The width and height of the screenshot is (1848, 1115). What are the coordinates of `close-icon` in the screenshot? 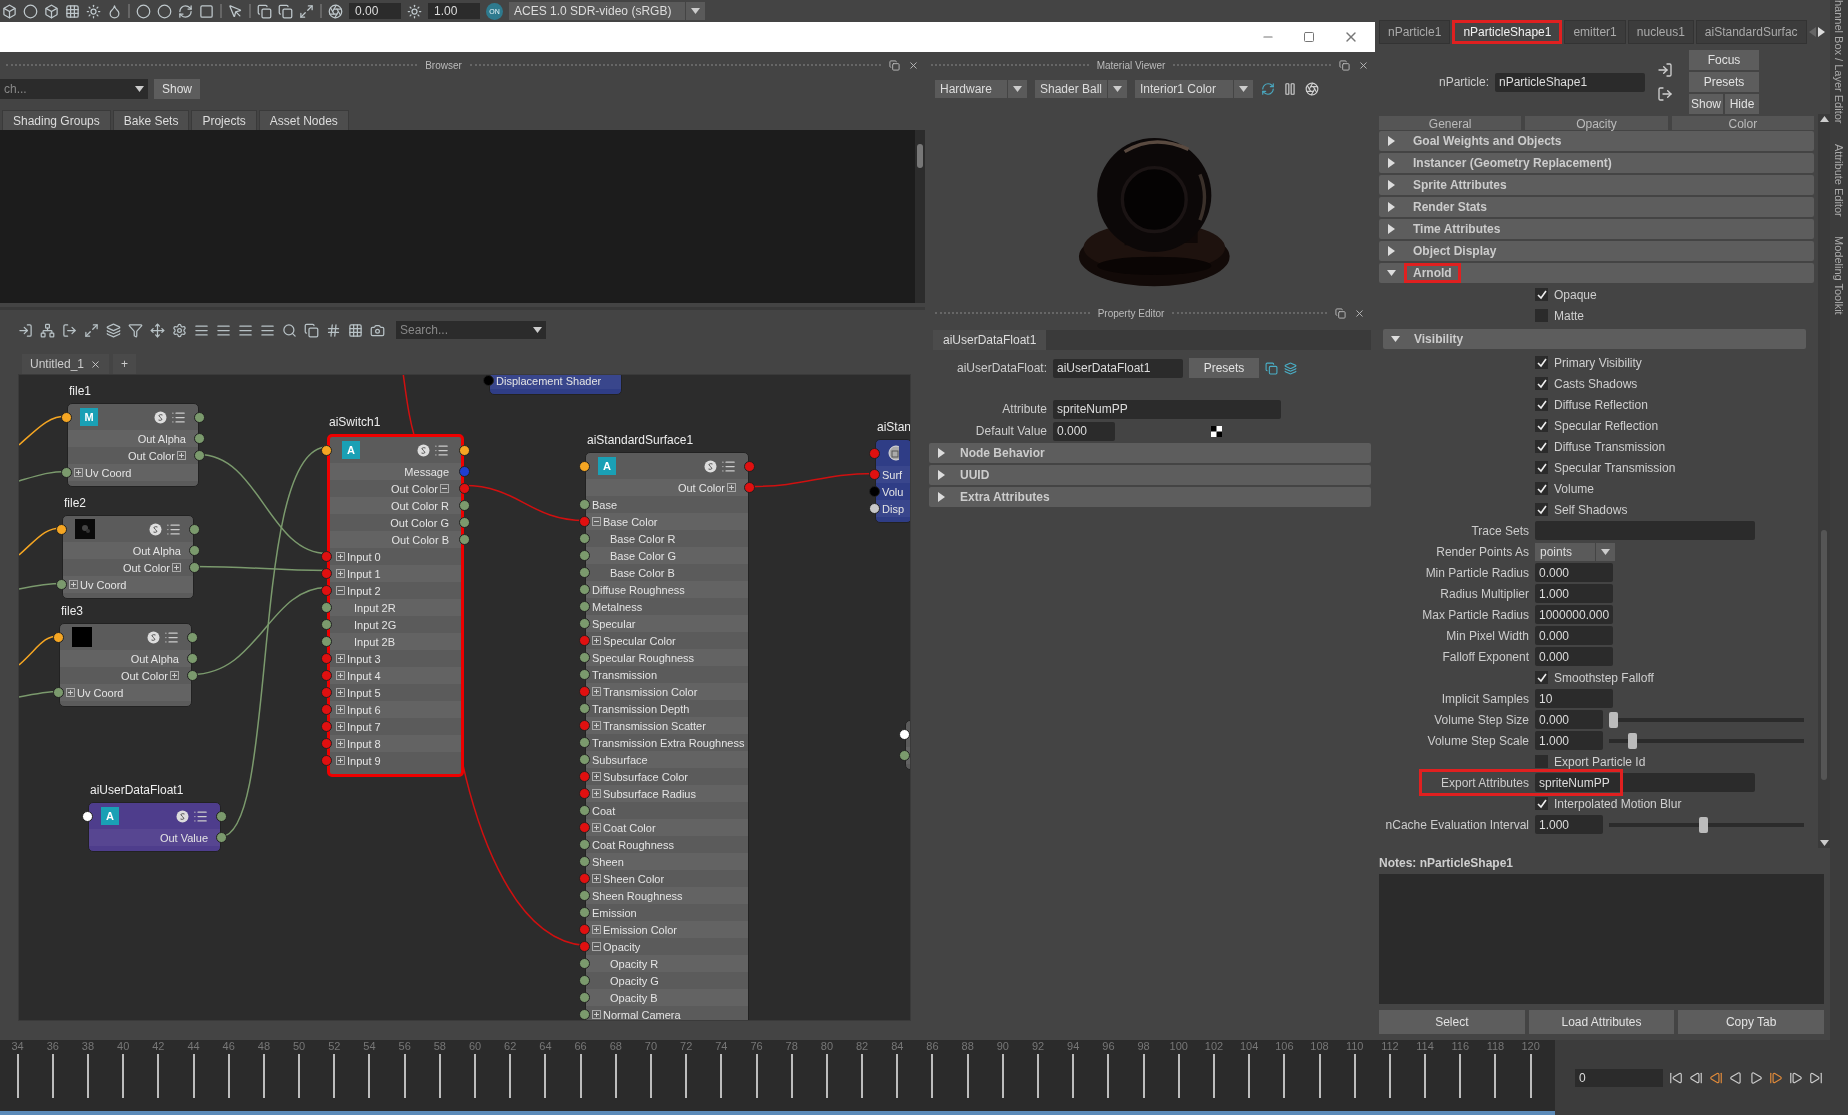 It's located at (1363, 65).